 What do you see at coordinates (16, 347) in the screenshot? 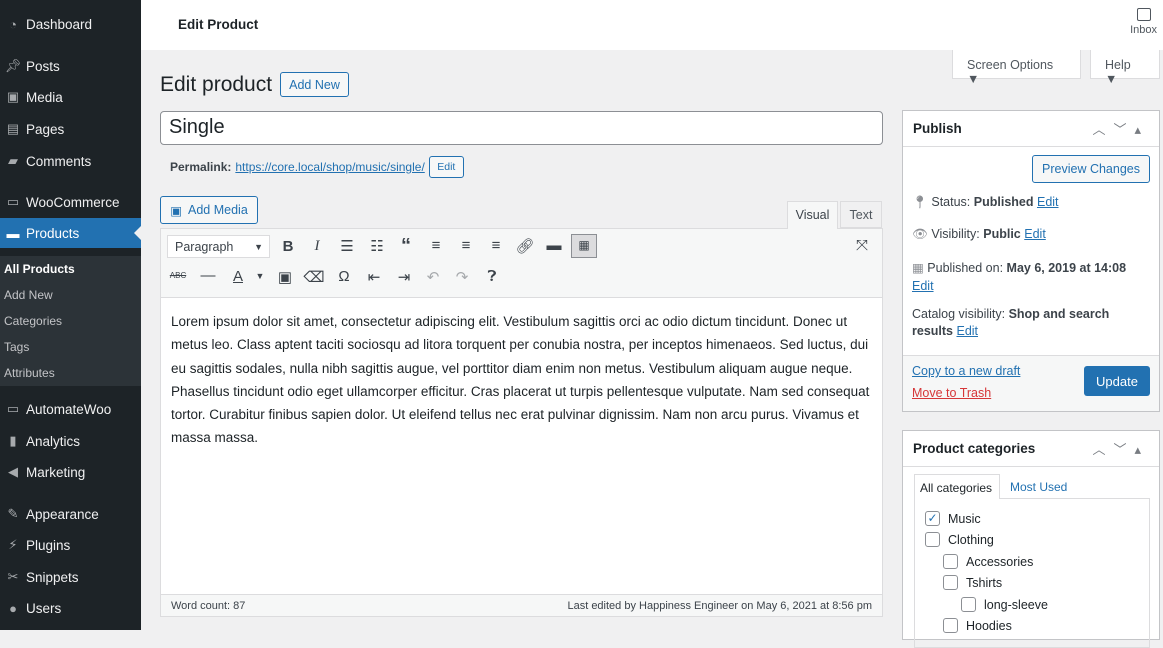
I see `submenu-tags: Tags` at bounding box center [16, 347].